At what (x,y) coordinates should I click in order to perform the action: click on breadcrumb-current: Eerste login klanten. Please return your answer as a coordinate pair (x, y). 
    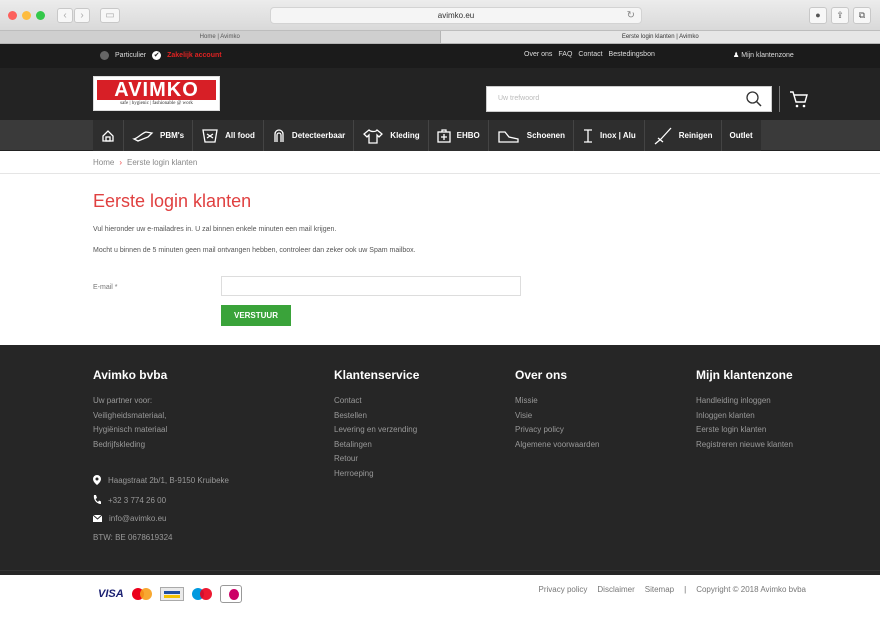
    Looking at the image, I should click on (162, 162).